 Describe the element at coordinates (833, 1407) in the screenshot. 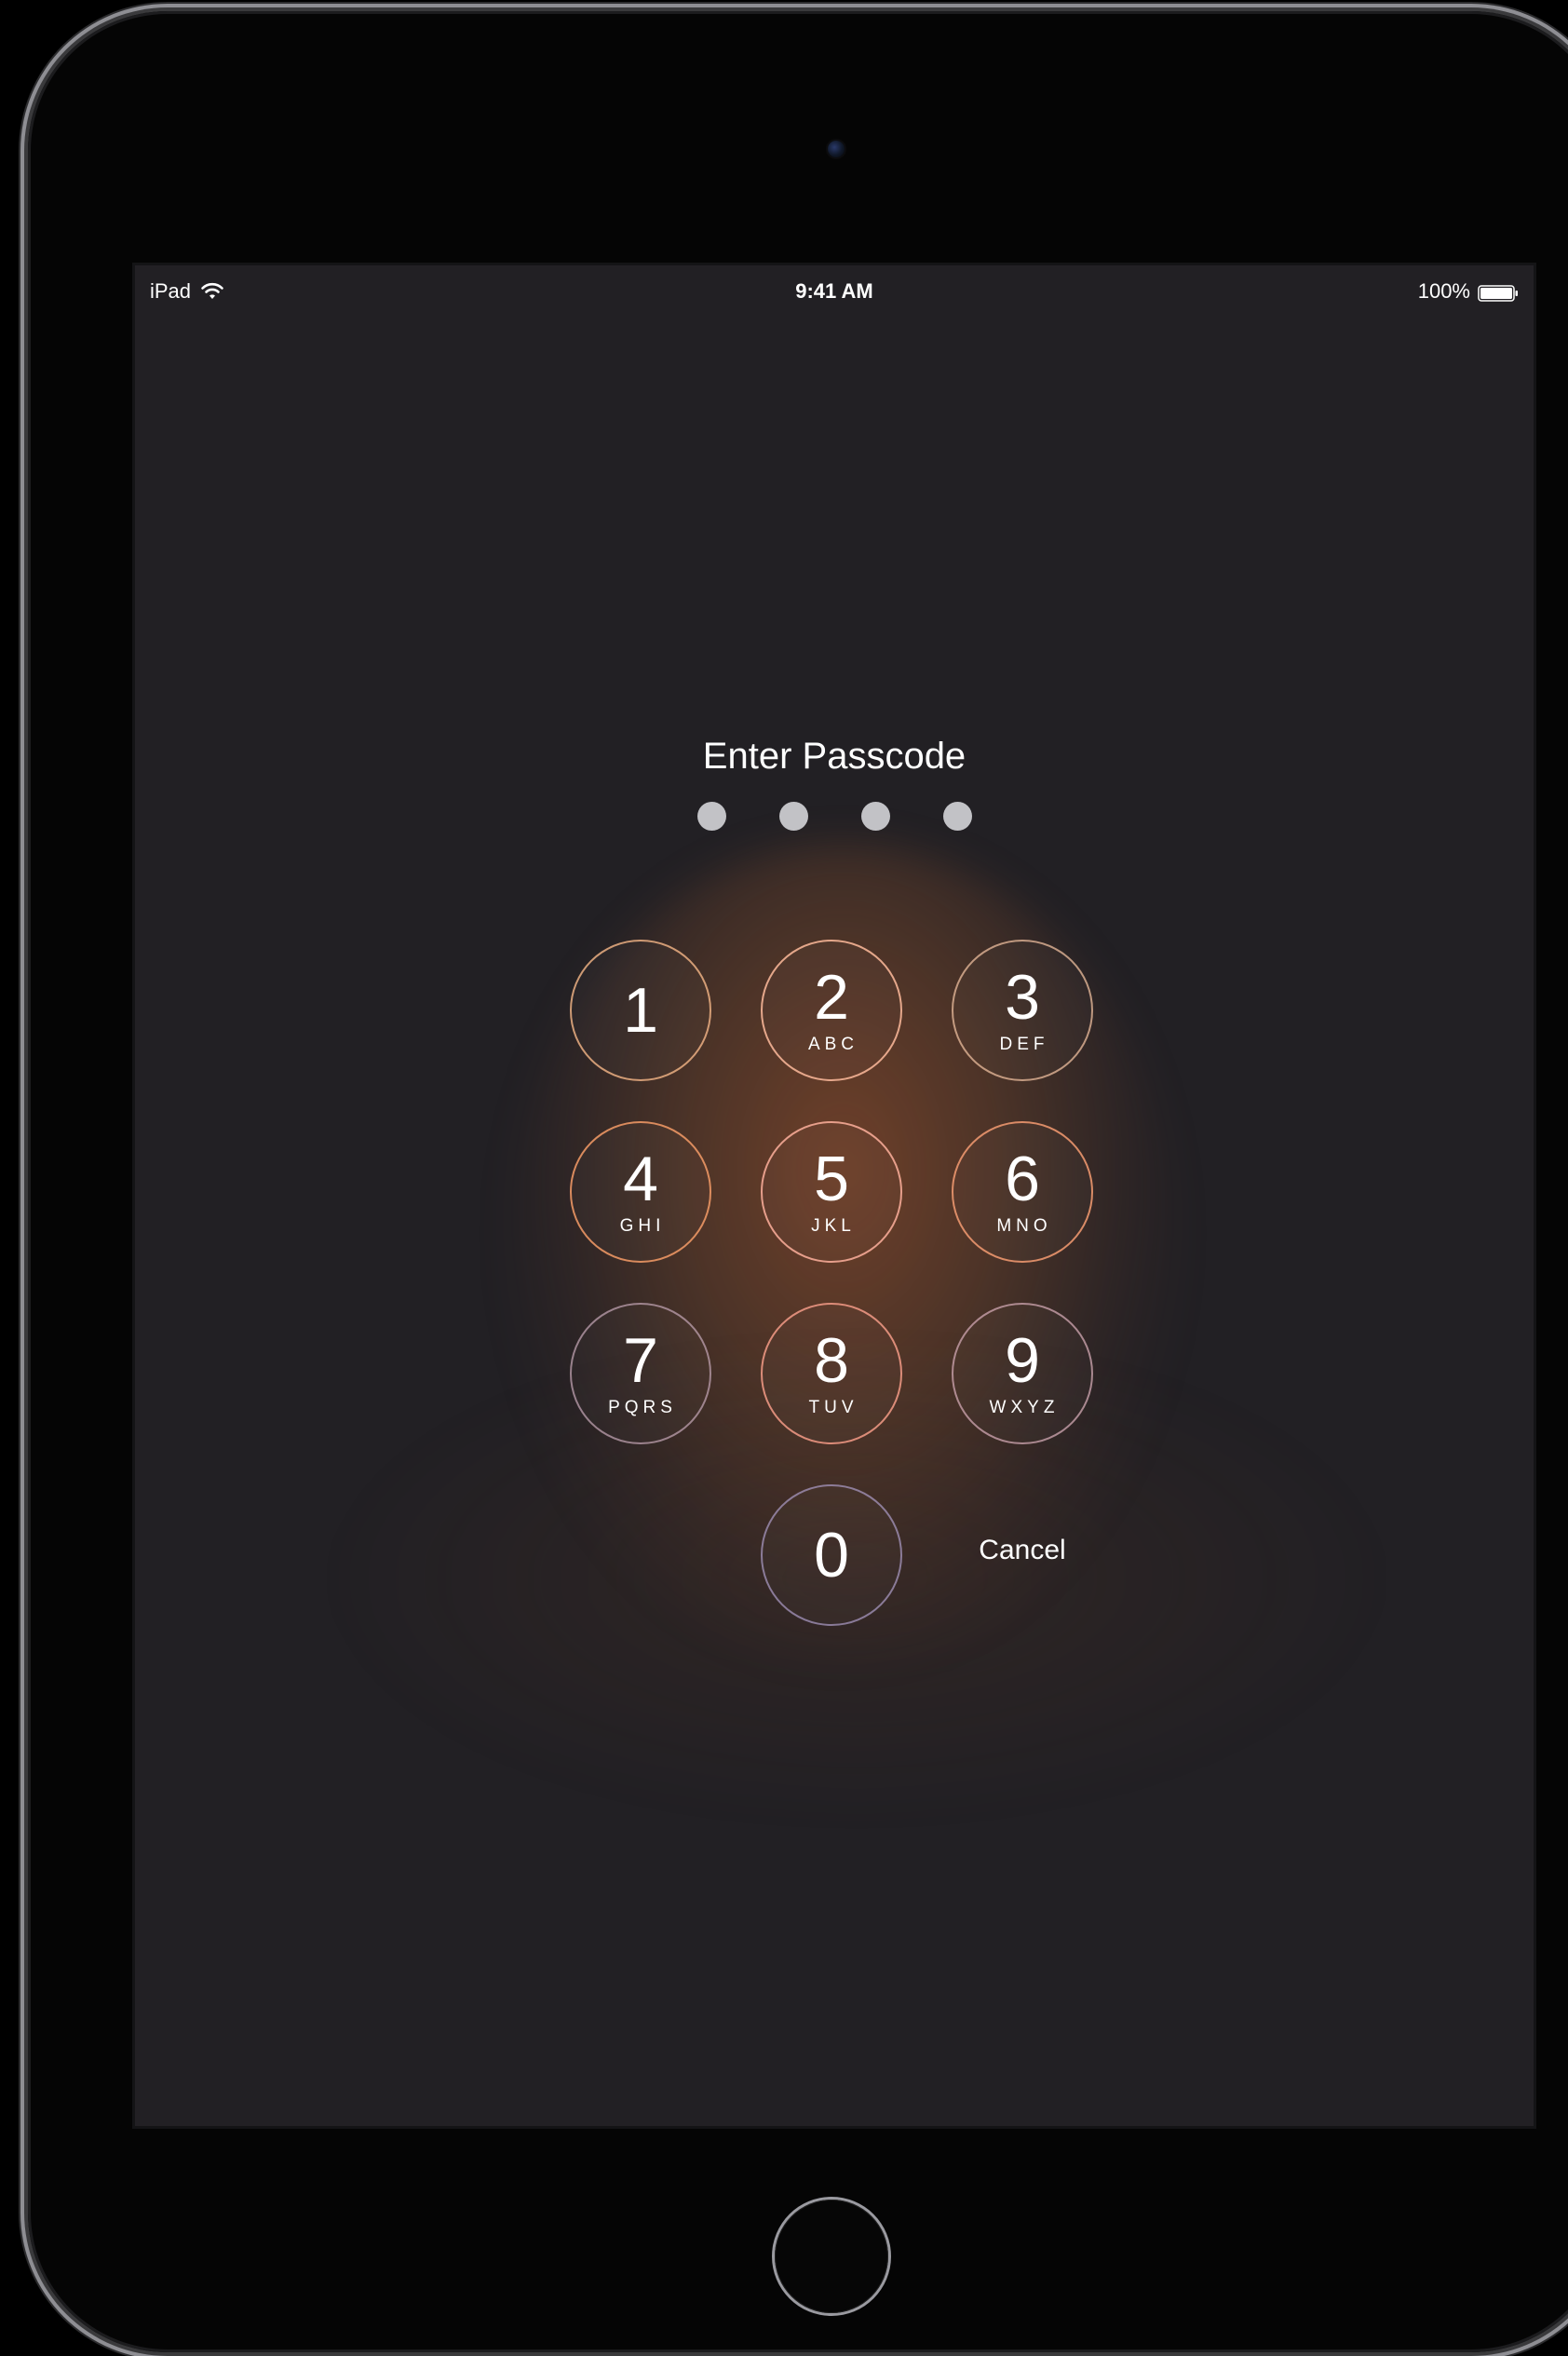

I see `key-letters: TUV` at that location.